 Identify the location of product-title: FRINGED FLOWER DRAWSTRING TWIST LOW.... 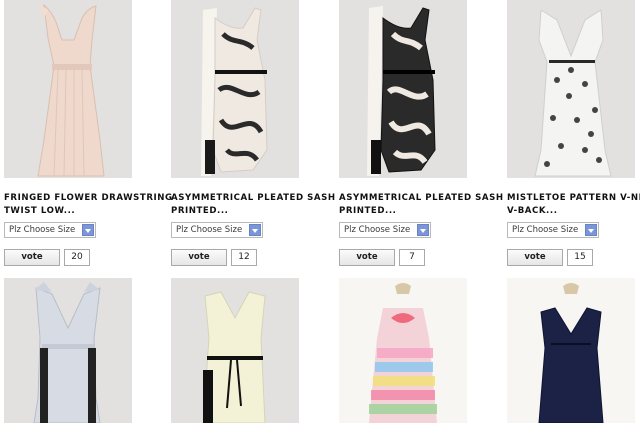
(88, 204).